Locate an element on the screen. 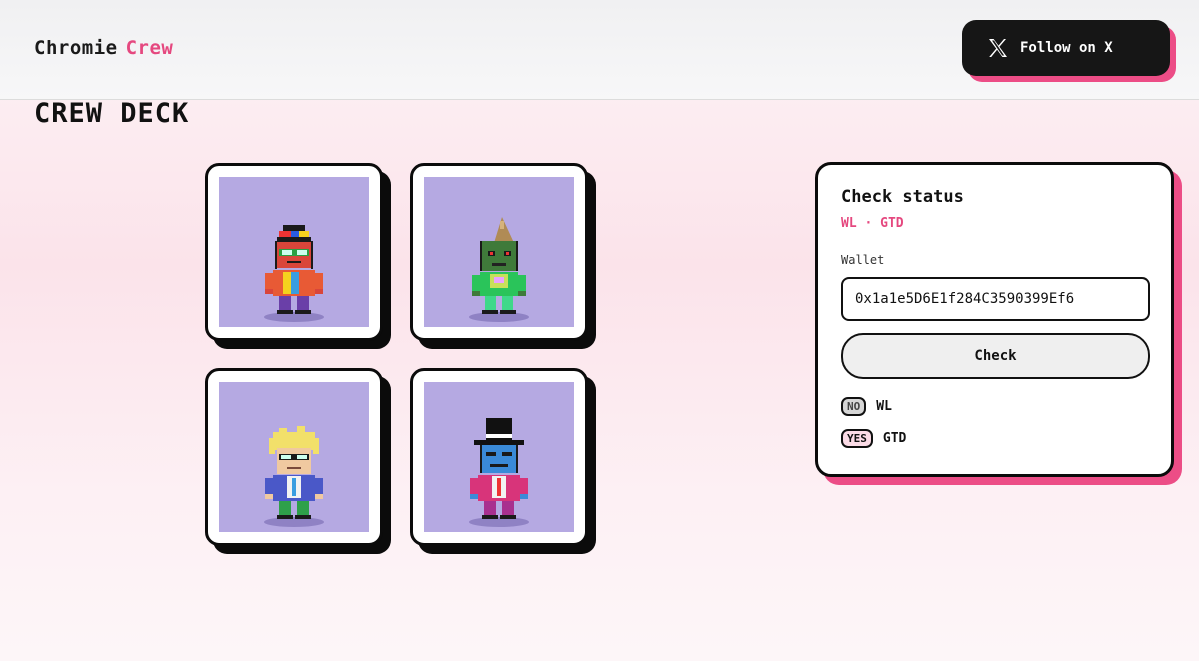 This screenshot has width=1199, height=661. card-image-top-hat is located at coordinates (499, 457).